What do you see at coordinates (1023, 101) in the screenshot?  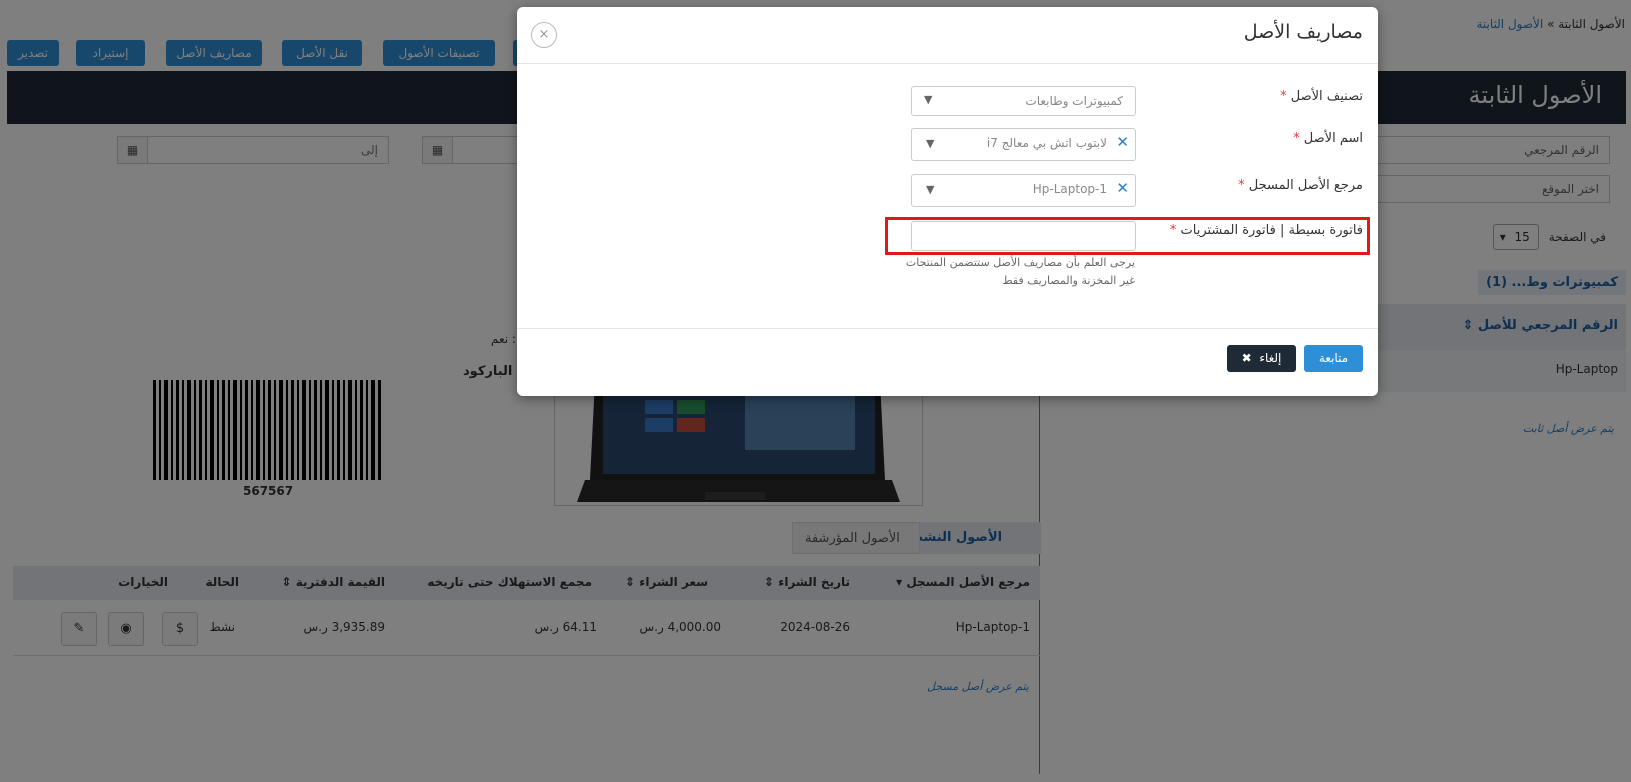 I see `category-select: كمبيوترات وطابعات ▼` at bounding box center [1023, 101].